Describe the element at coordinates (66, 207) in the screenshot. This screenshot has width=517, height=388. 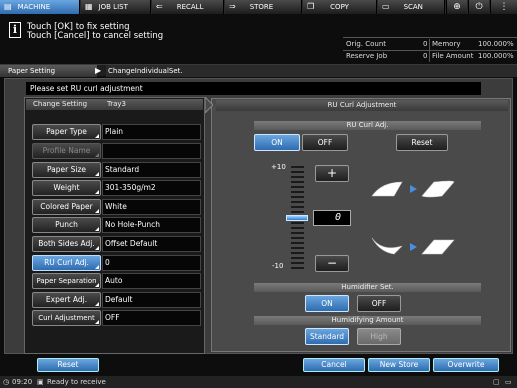
I see `colored-paper-button: Colored Paper` at that location.